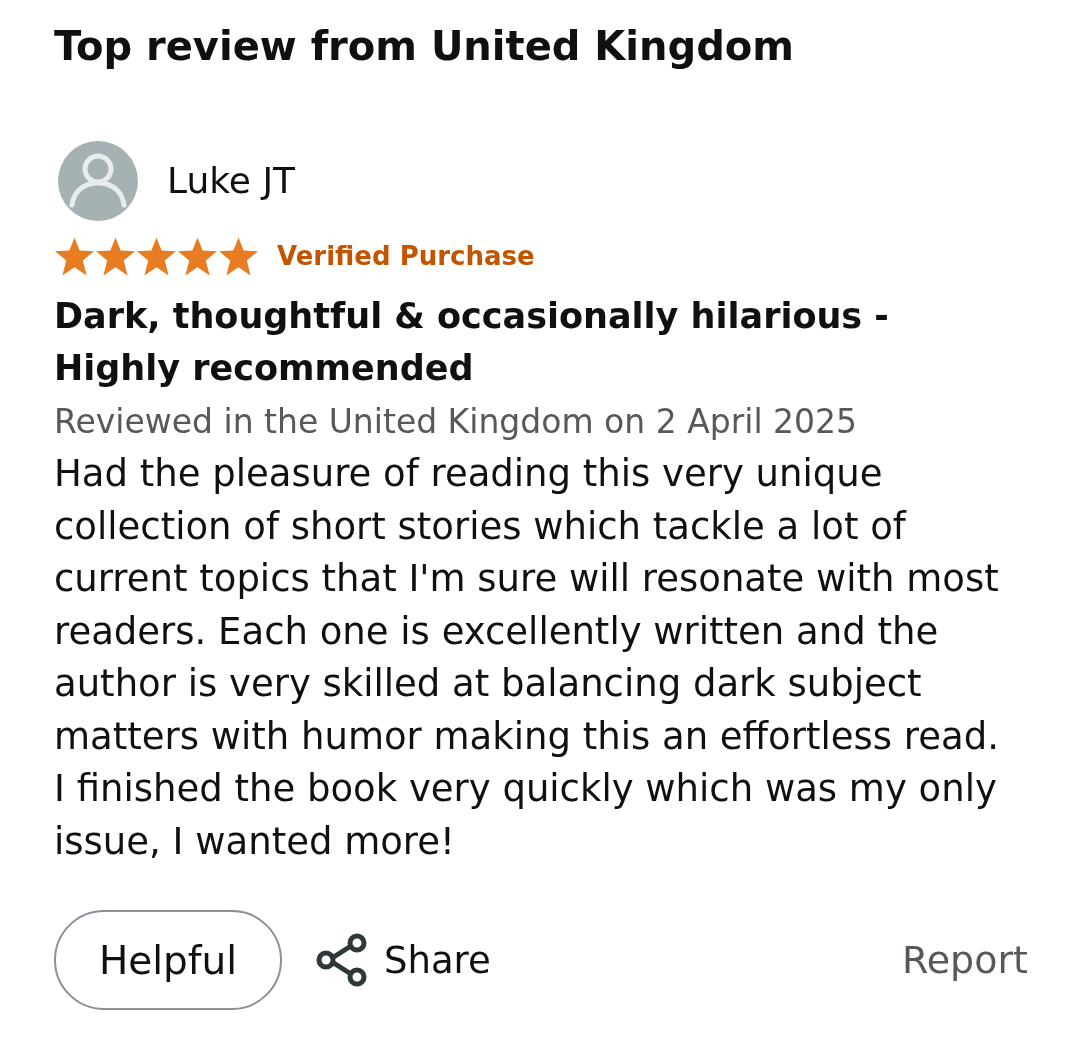 The height and width of the screenshot is (1063, 1080). What do you see at coordinates (168, 960) in the screenshot?
I see `helpful-button: Helpful` at bounding box center [168, 960].